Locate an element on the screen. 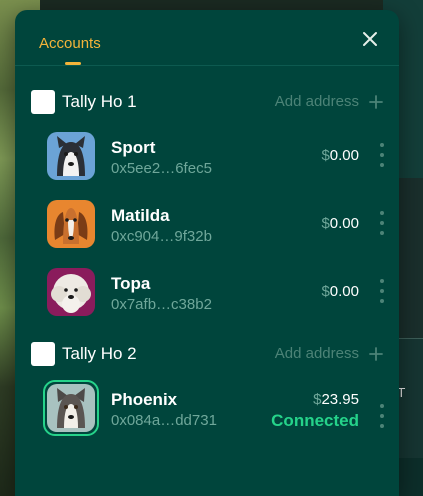 The height and width of the screenshot is (496, 423). account-row: Sport 0x5ee2…6fec5 $0.00 is located at coordinates (219, 158).